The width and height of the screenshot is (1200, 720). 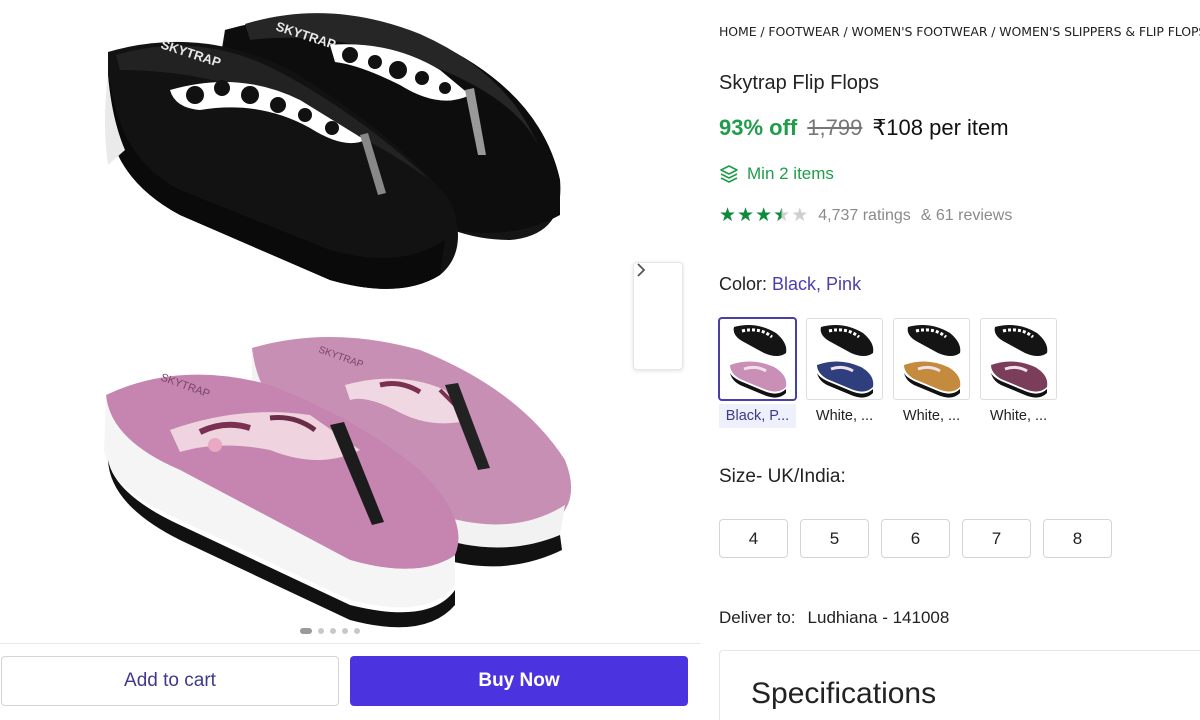 I want to click on size-options: 45678, so click(x=915, y=538).